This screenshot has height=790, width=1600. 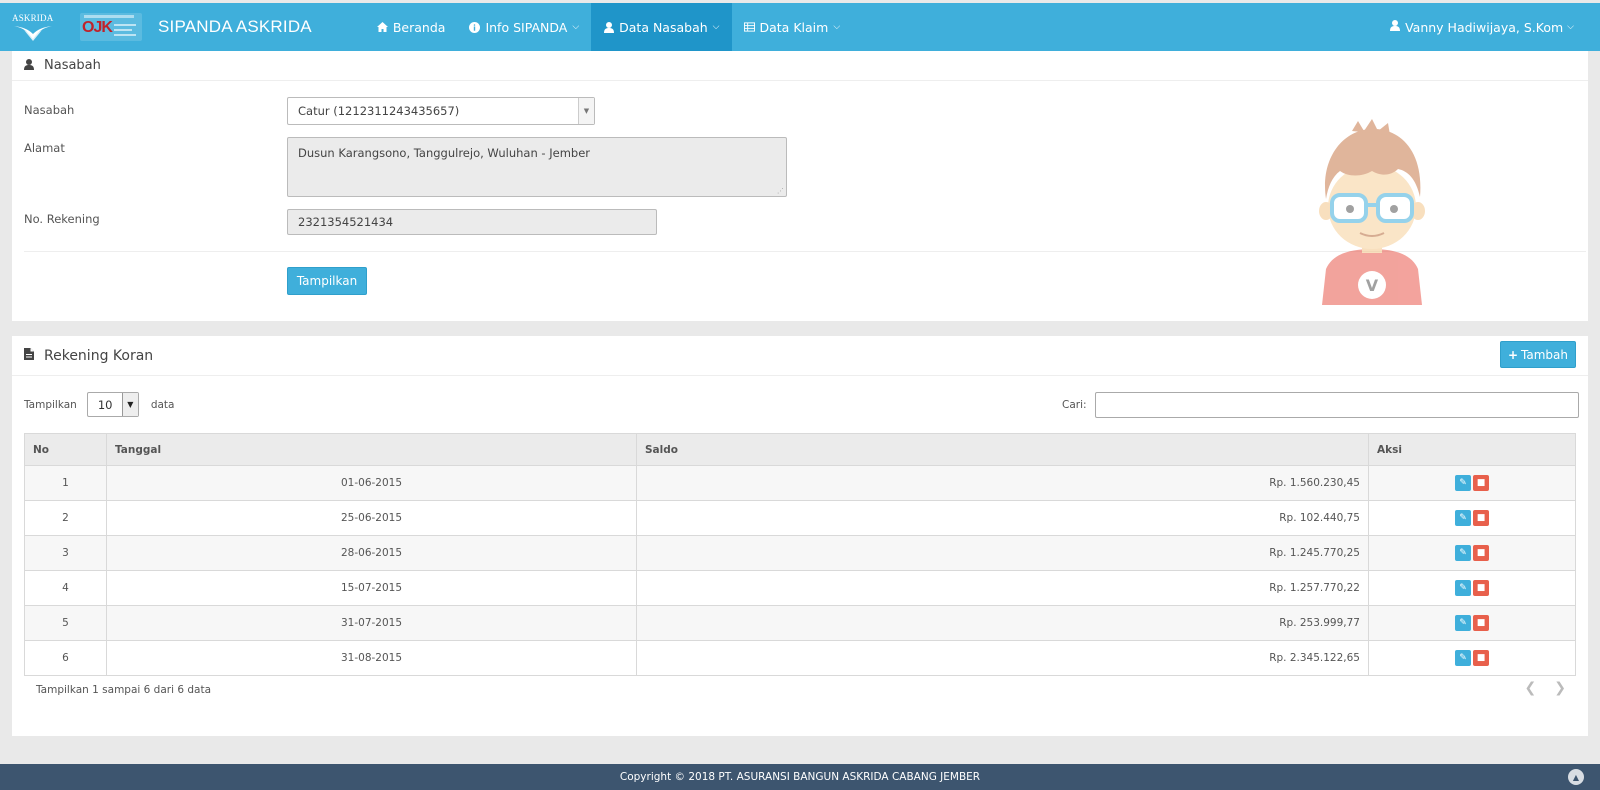 I want to click on nasabah-select: Catur (1212311243435657) ▼, so click(x=441, y=111).